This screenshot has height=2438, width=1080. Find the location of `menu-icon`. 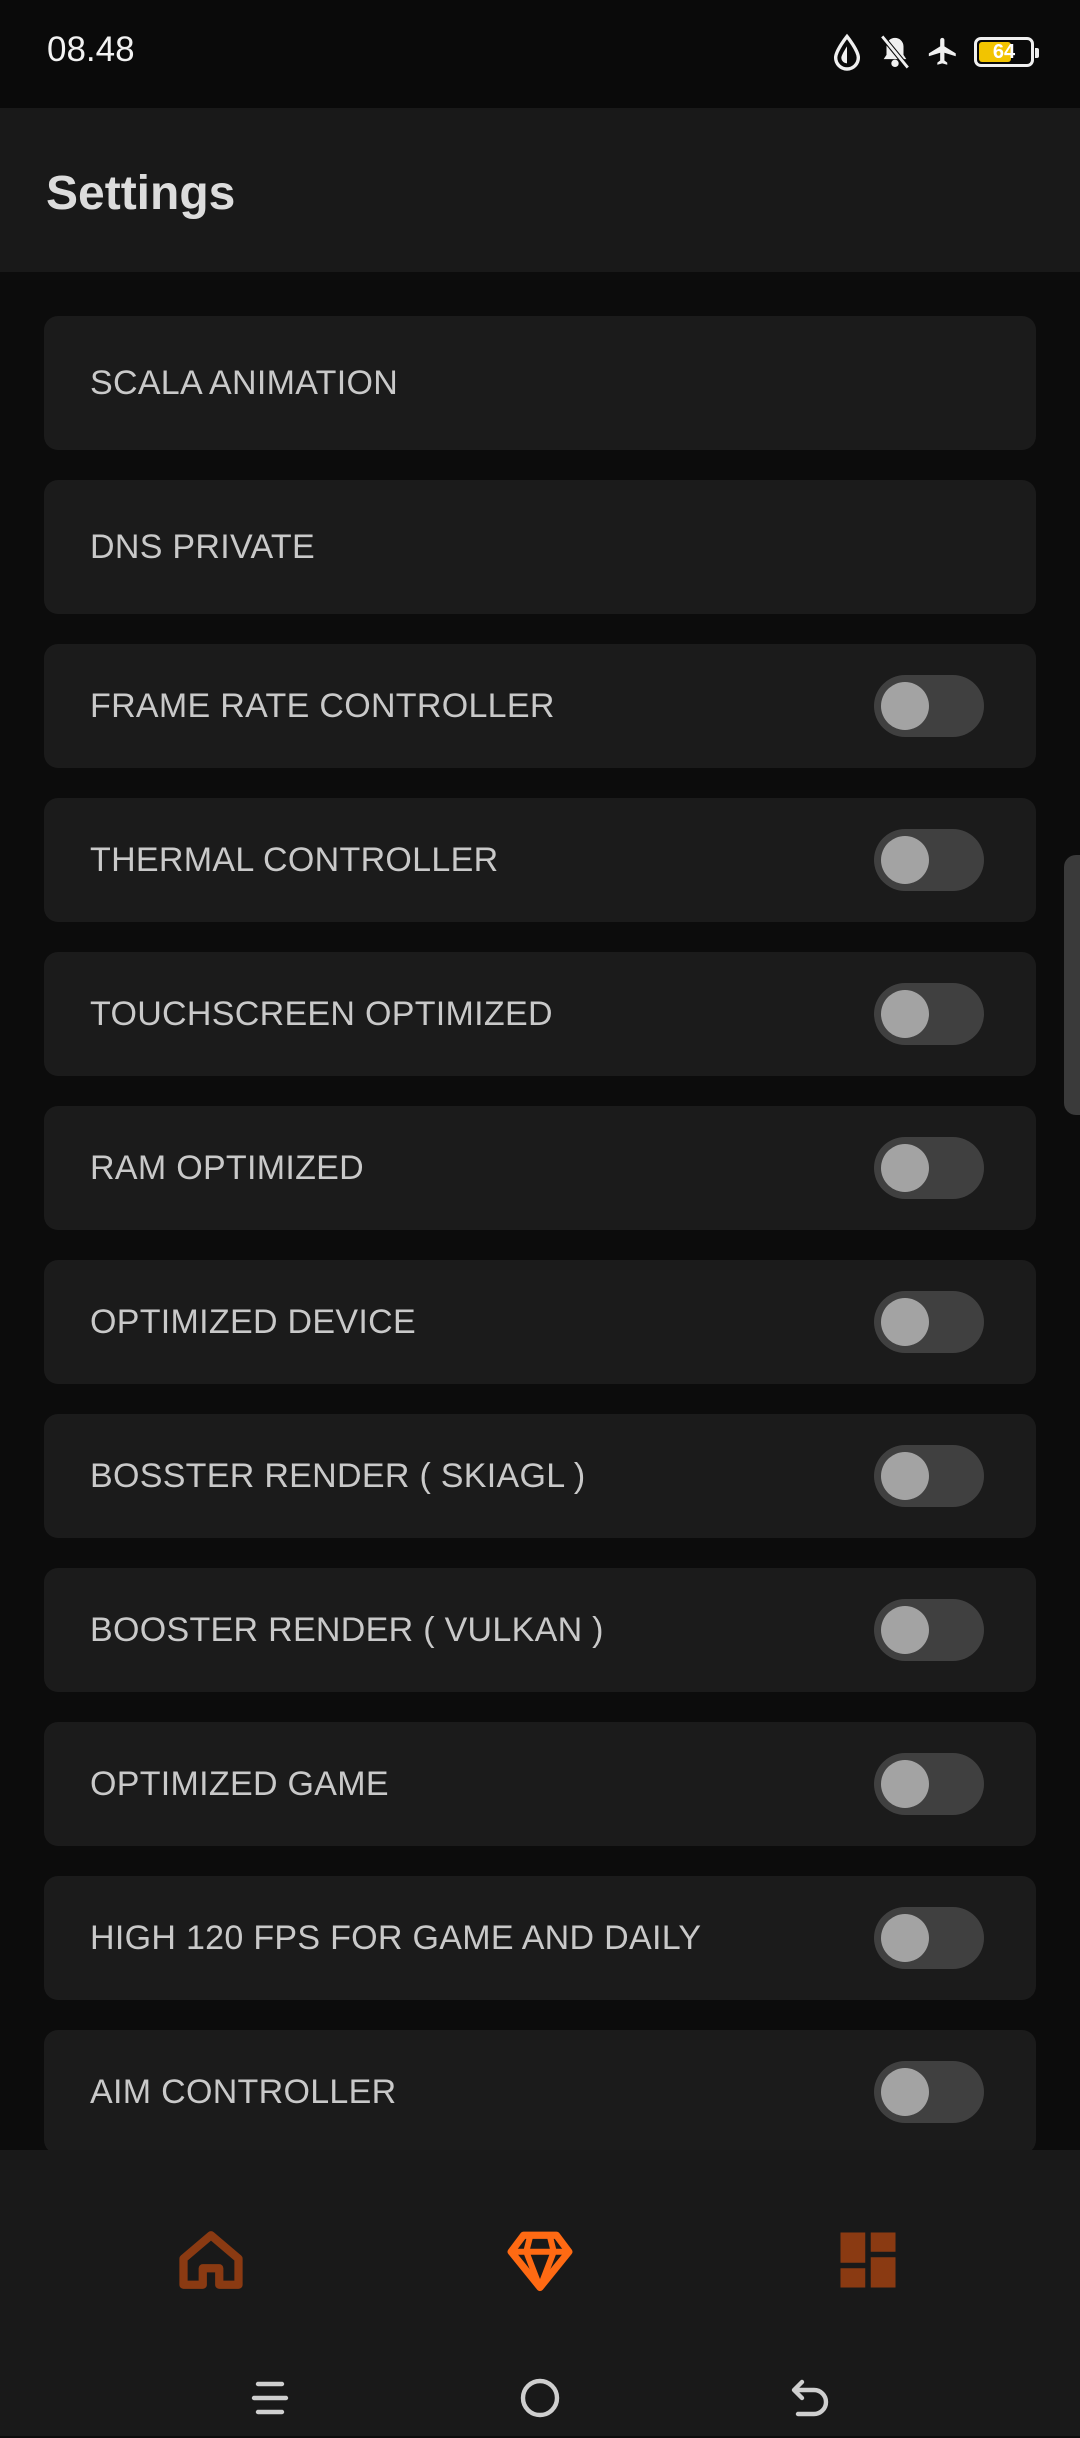

menu-icon is located at coordinates (270, 2398).